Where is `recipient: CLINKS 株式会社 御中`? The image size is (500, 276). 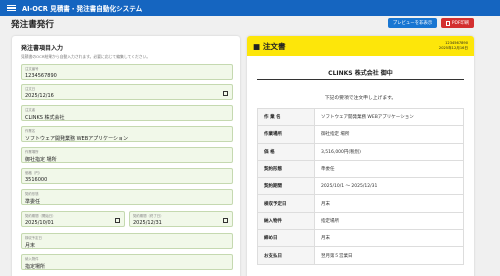
recipient: CLINKS 株式会社 御中 is located at coordinates (360, 73).